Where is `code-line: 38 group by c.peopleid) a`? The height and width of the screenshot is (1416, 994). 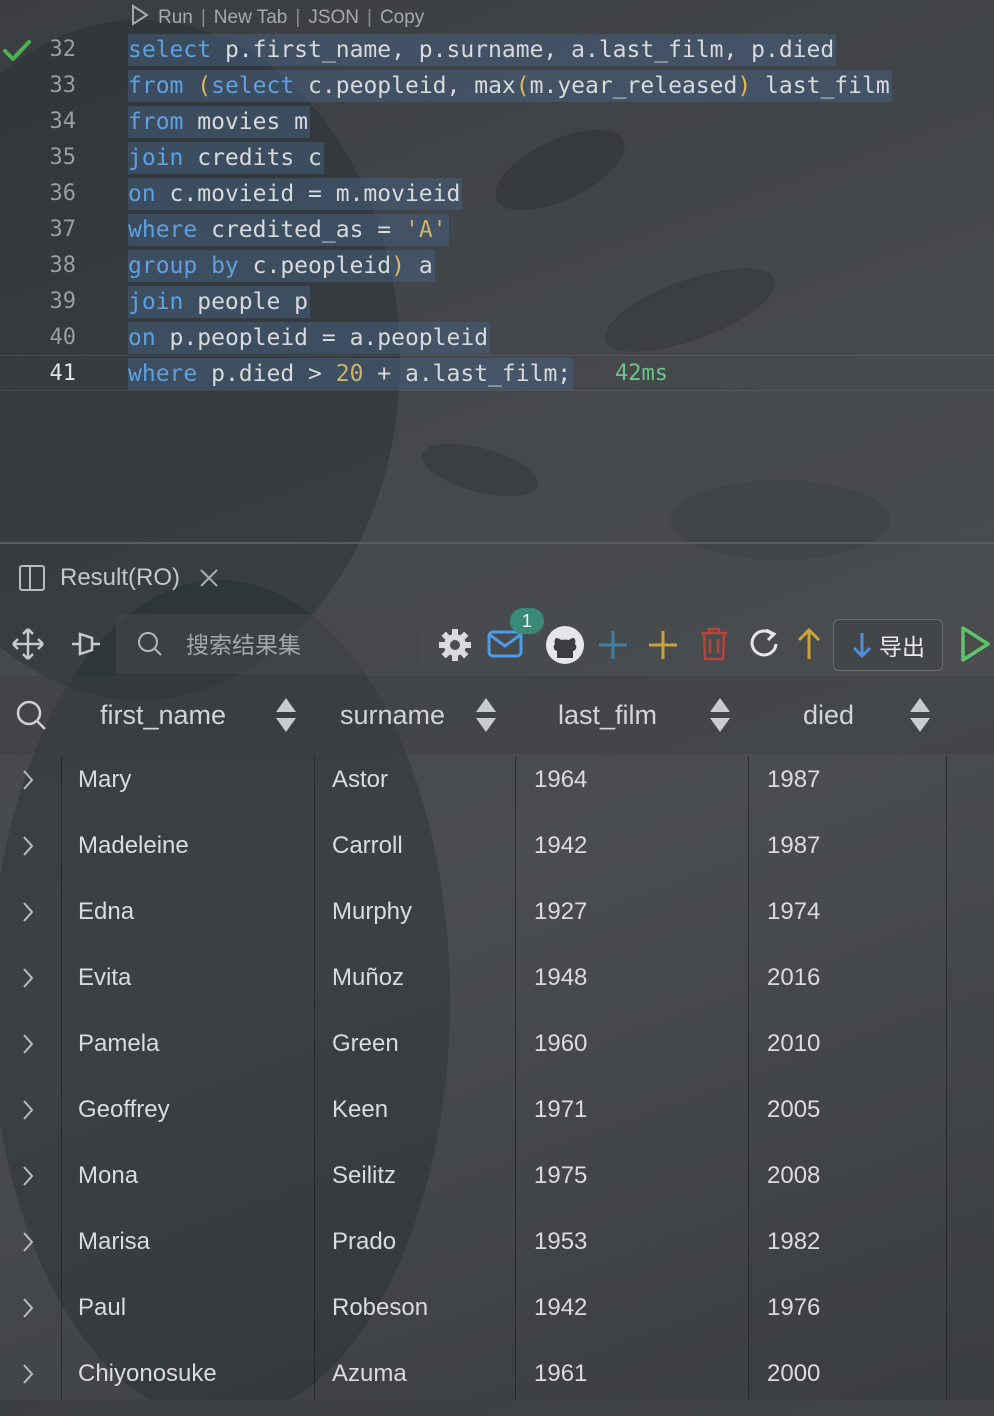
code-line: 38 group by c.peopleid) a is located at coordinates (497, 266).